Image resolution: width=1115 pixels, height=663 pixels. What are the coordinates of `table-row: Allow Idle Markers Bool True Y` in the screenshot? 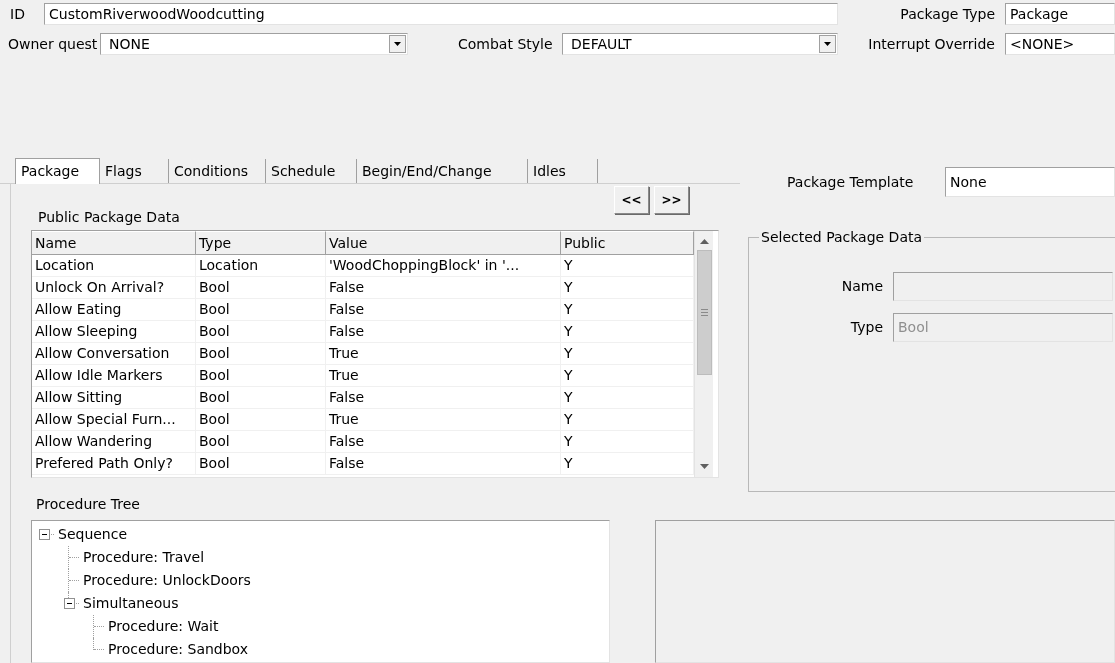 It's located at (363, 376).